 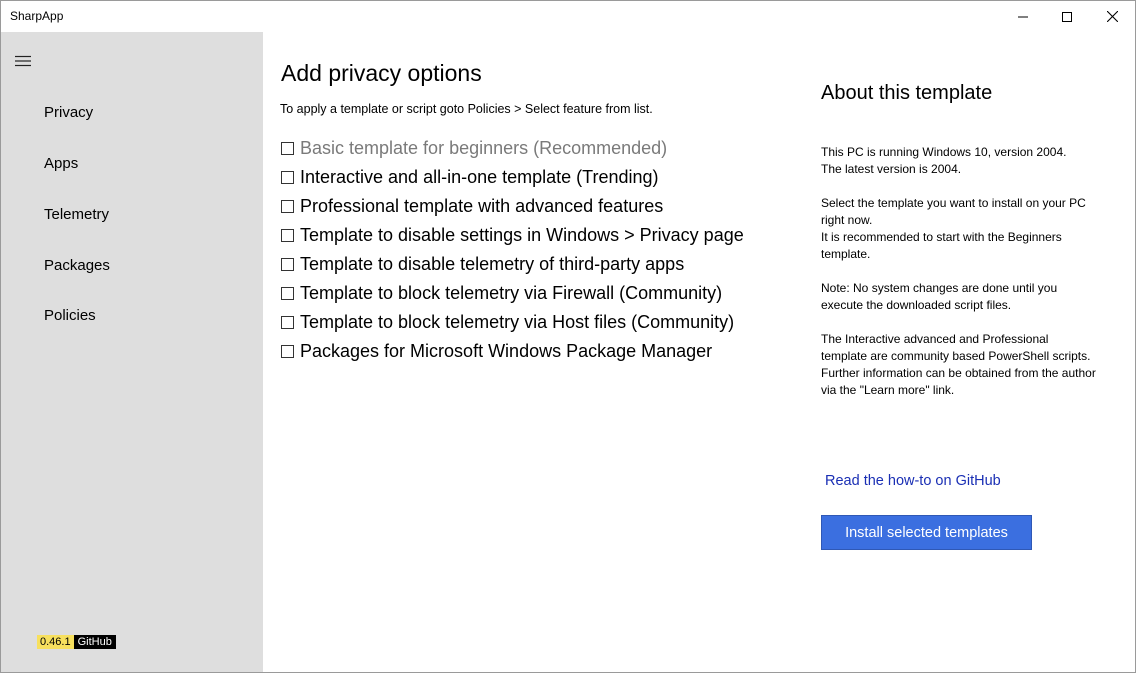 What do you see at coordinates (94, 642) in the screenshot?
I see `github-link: GitHub` at bounding box center [94, 642].